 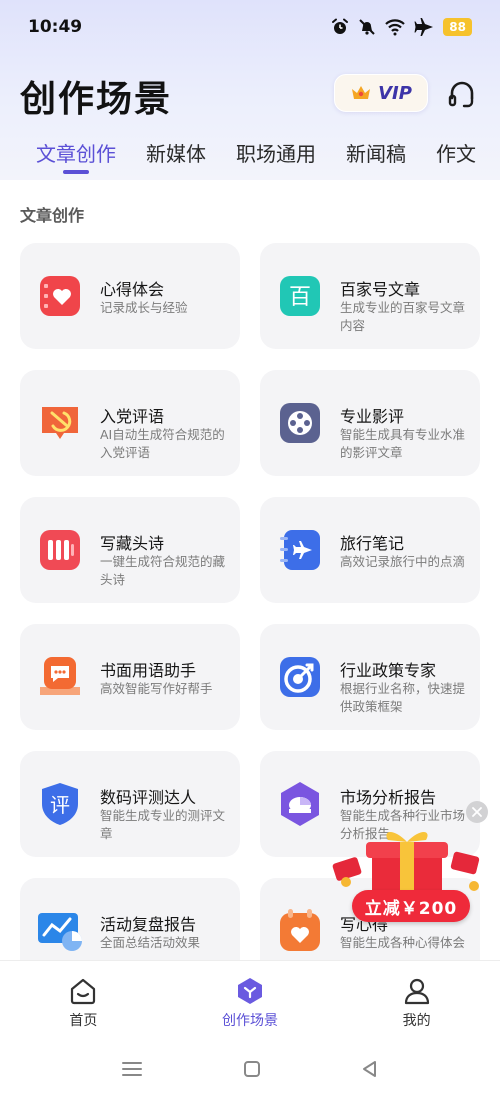 I want to click on category-tabs: 文章创作 新媒体 职场通用 新闻稿 作文, so click(x=250, y=160).